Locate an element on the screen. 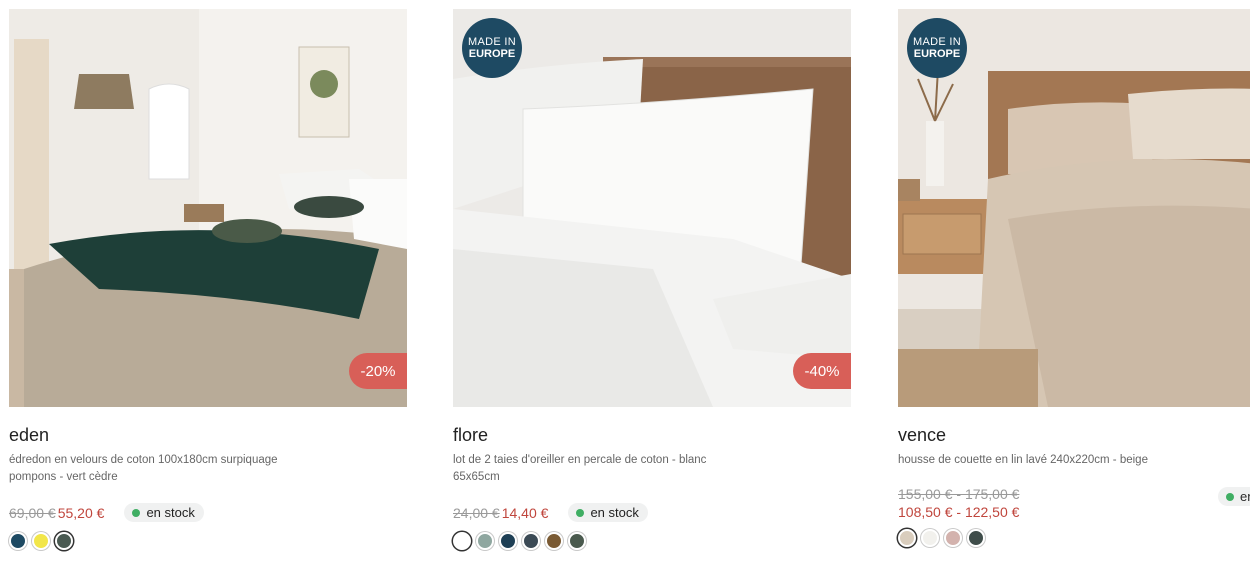 Image resolution: width=1250 pixels, height=561 pixels. product-name: eden is located at coordinates (29, 435).